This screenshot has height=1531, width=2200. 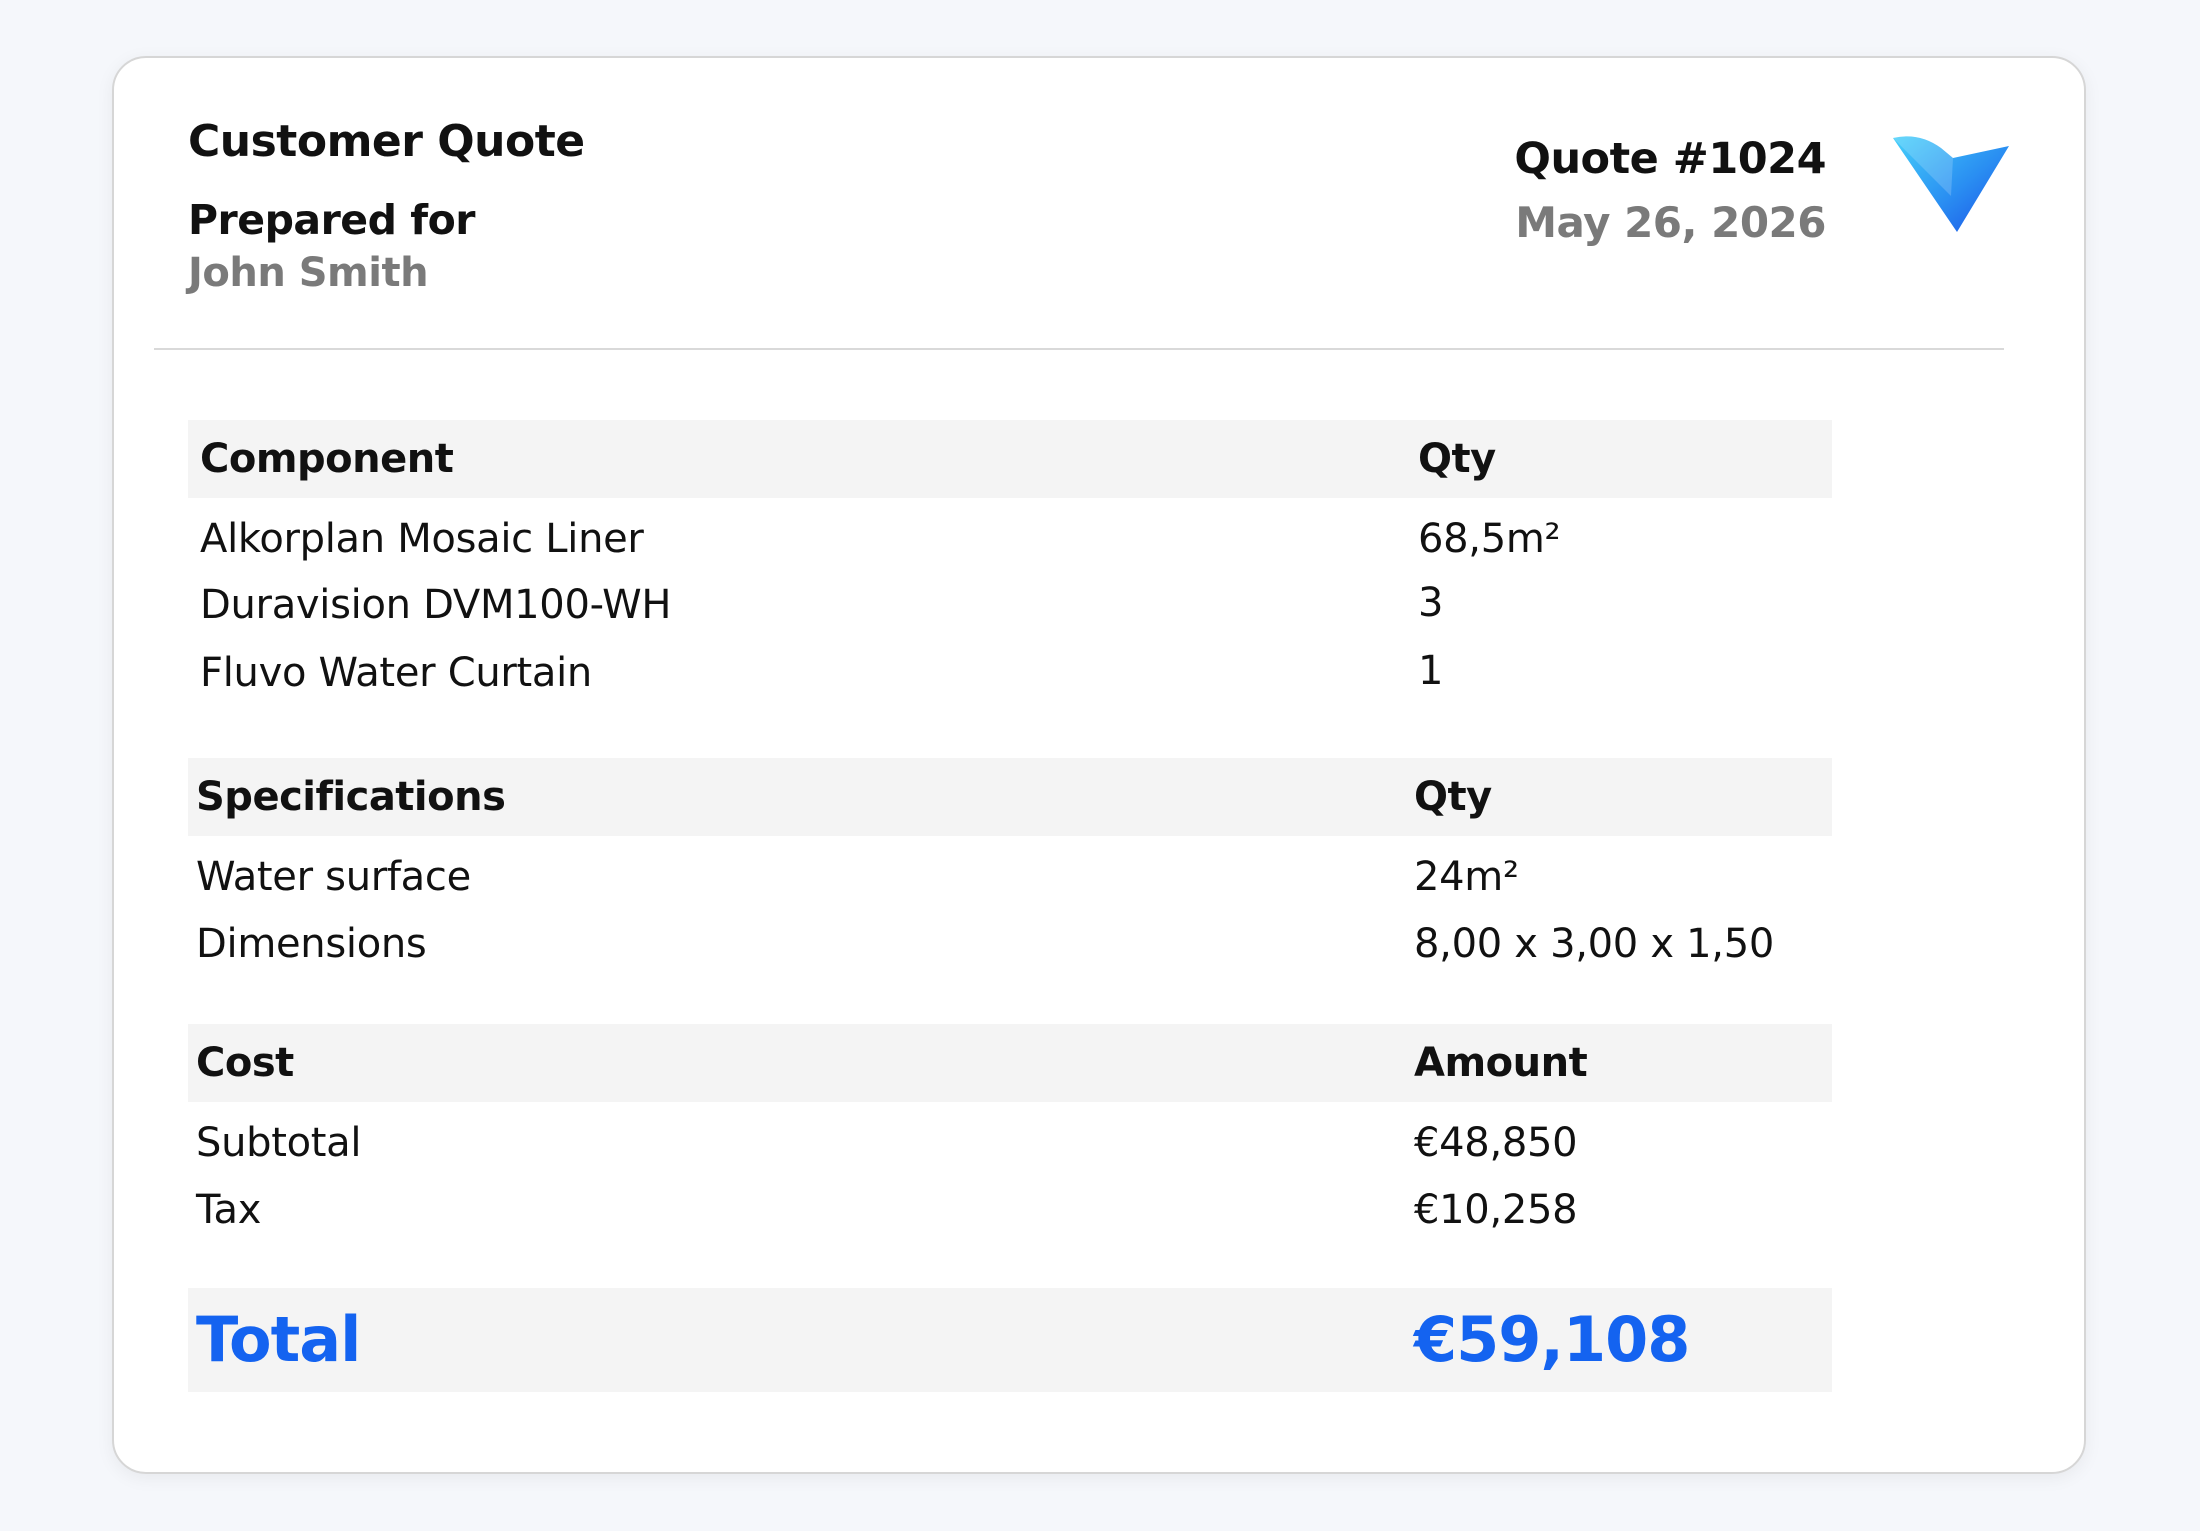 What do you see at coordinates (278, 1339) in the screenshot?
I see `total-label: Total` at bounding box center [278, 1339].